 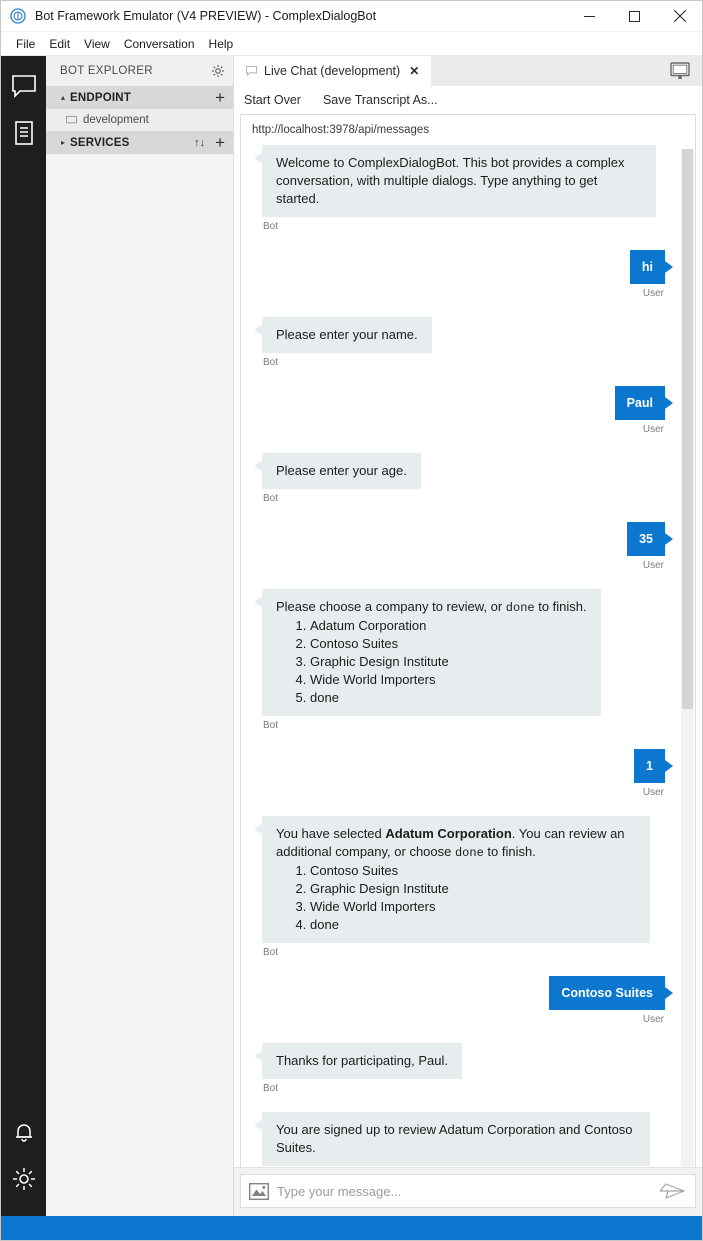 What do you see at coordinates (59, 44) in the screenshot?
I see `menu-item-edit: Edit` at bounding box center [59, 44].